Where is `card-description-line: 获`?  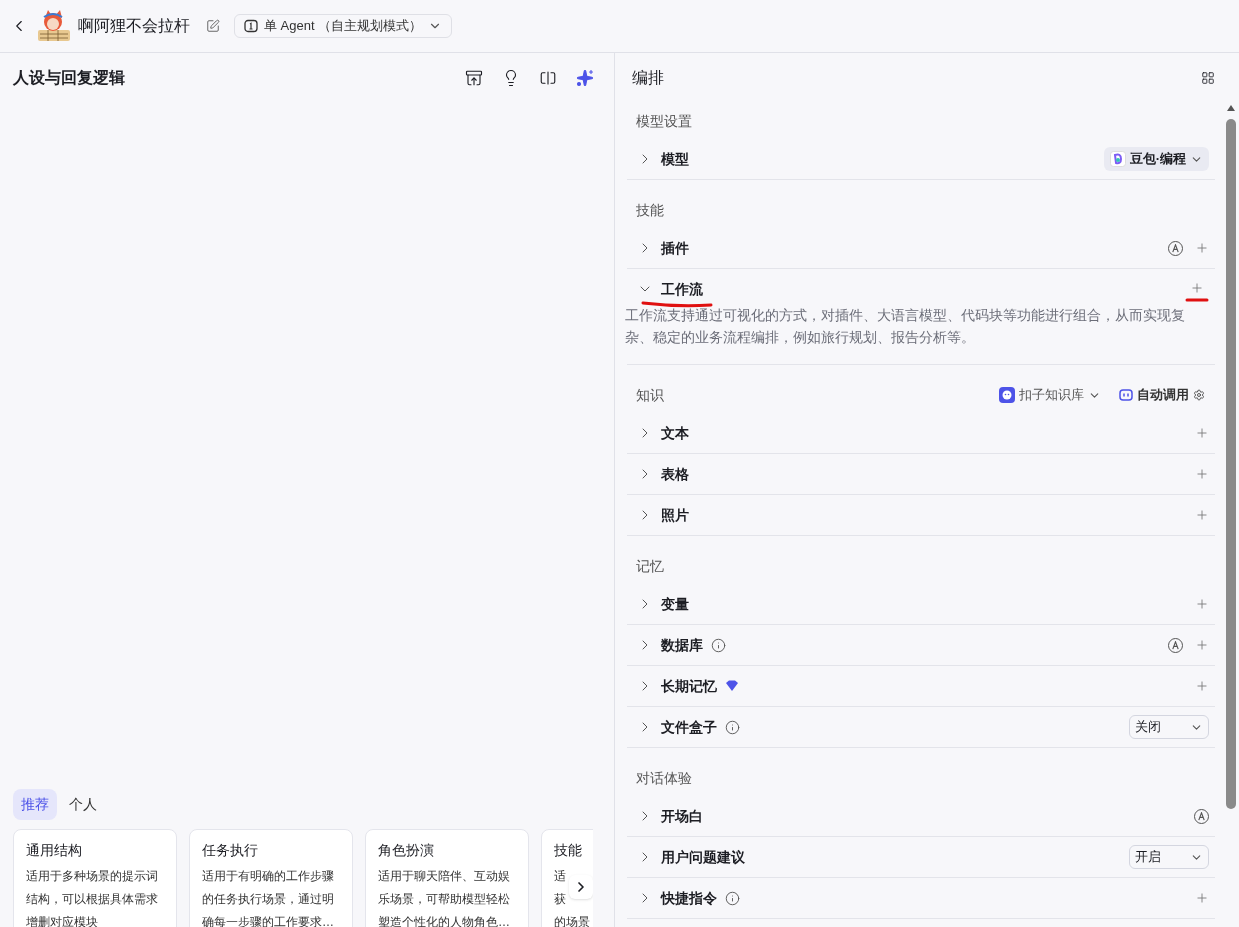
card-description-line: 获 is located at coordinates (560, 899).